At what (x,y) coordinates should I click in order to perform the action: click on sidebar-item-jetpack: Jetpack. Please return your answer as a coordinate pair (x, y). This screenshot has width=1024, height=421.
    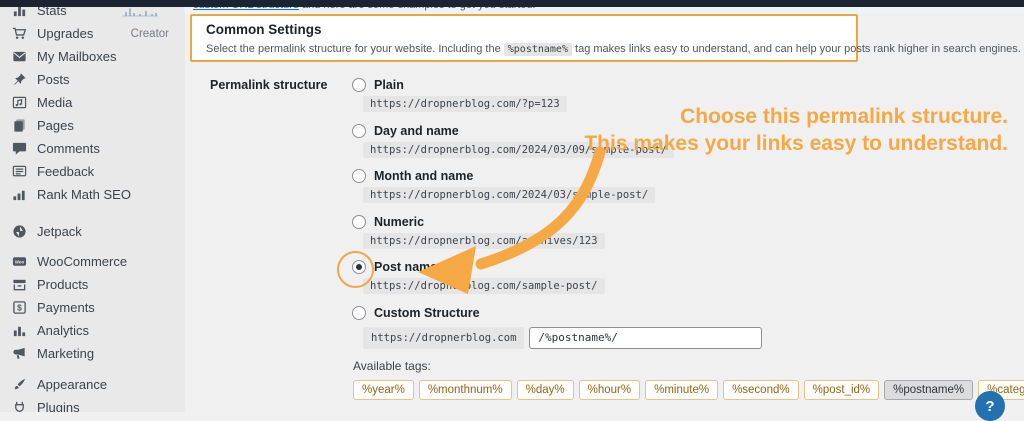
    Looking at the image, I should click on (92, 231).